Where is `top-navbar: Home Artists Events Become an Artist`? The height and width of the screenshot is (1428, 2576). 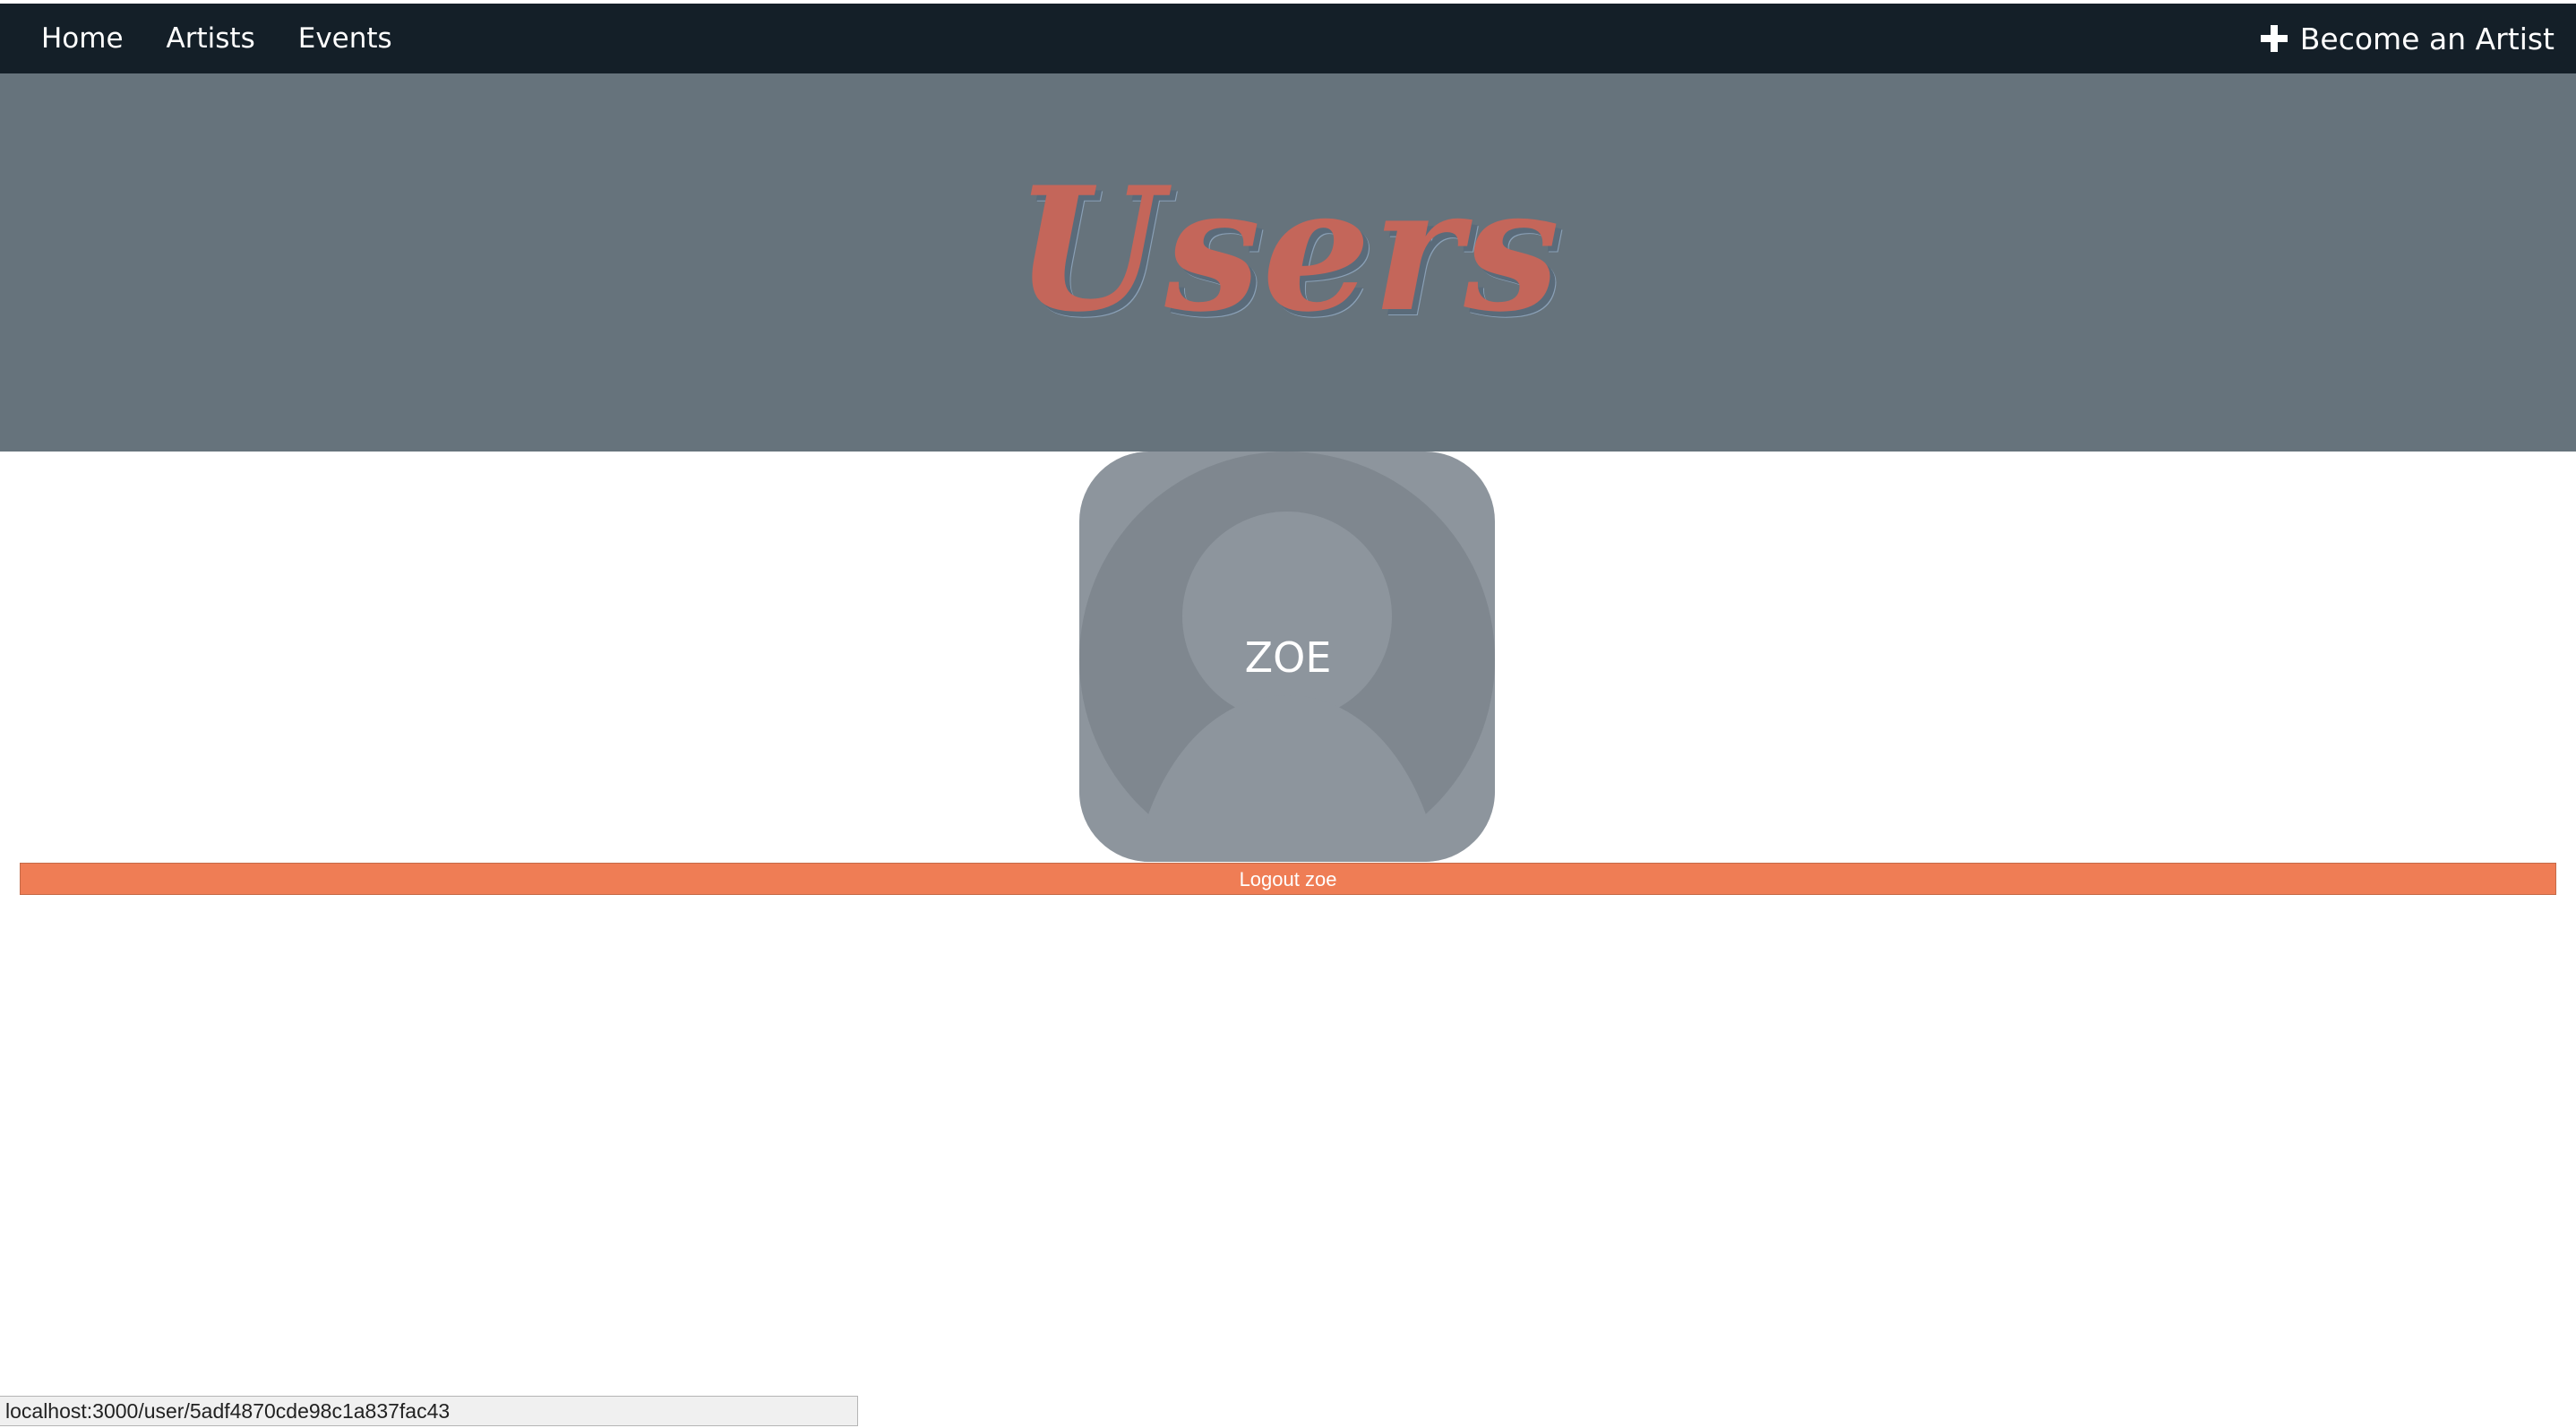
top-navbar: Home Artists Events Become an Artist is located at coordinates (1288, 38).